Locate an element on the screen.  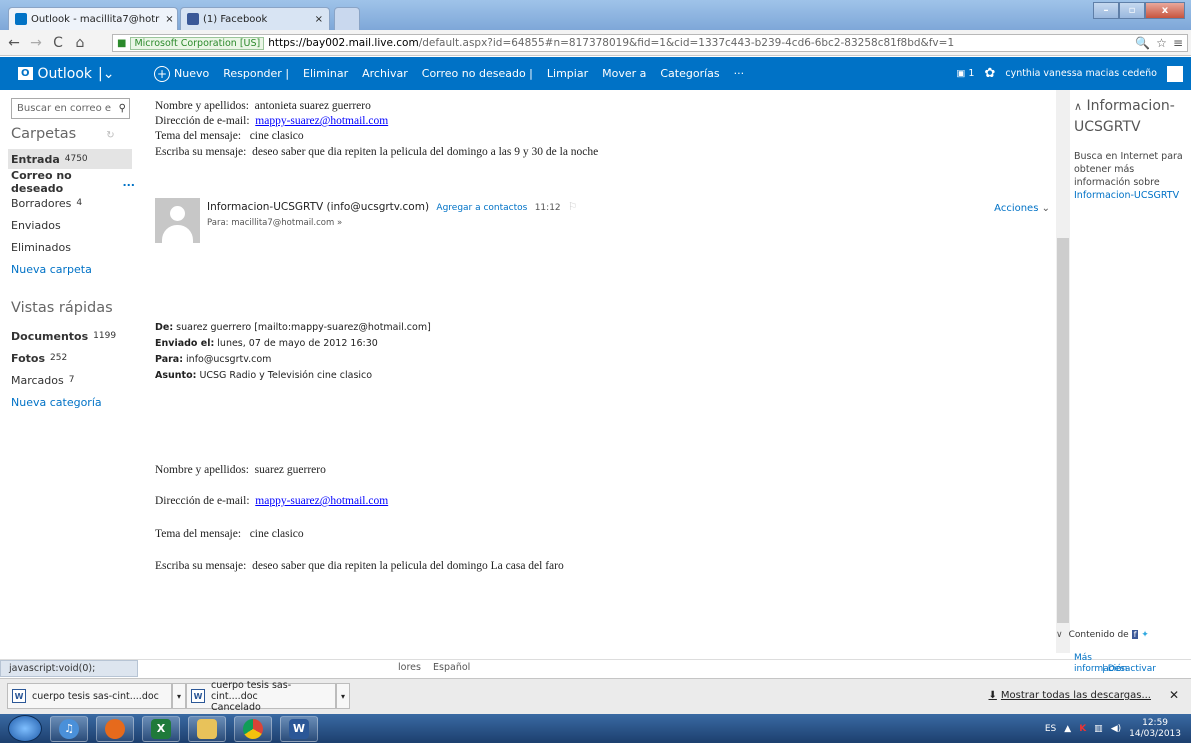
download-item: W cuerpo tesis sas-cint....doc is located at coordinates (89, 696).